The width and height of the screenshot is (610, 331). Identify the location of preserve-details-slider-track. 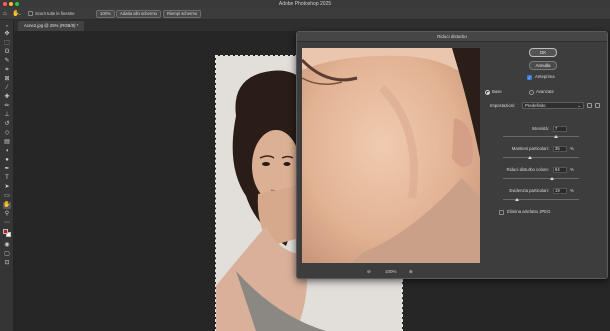
(541, 157).